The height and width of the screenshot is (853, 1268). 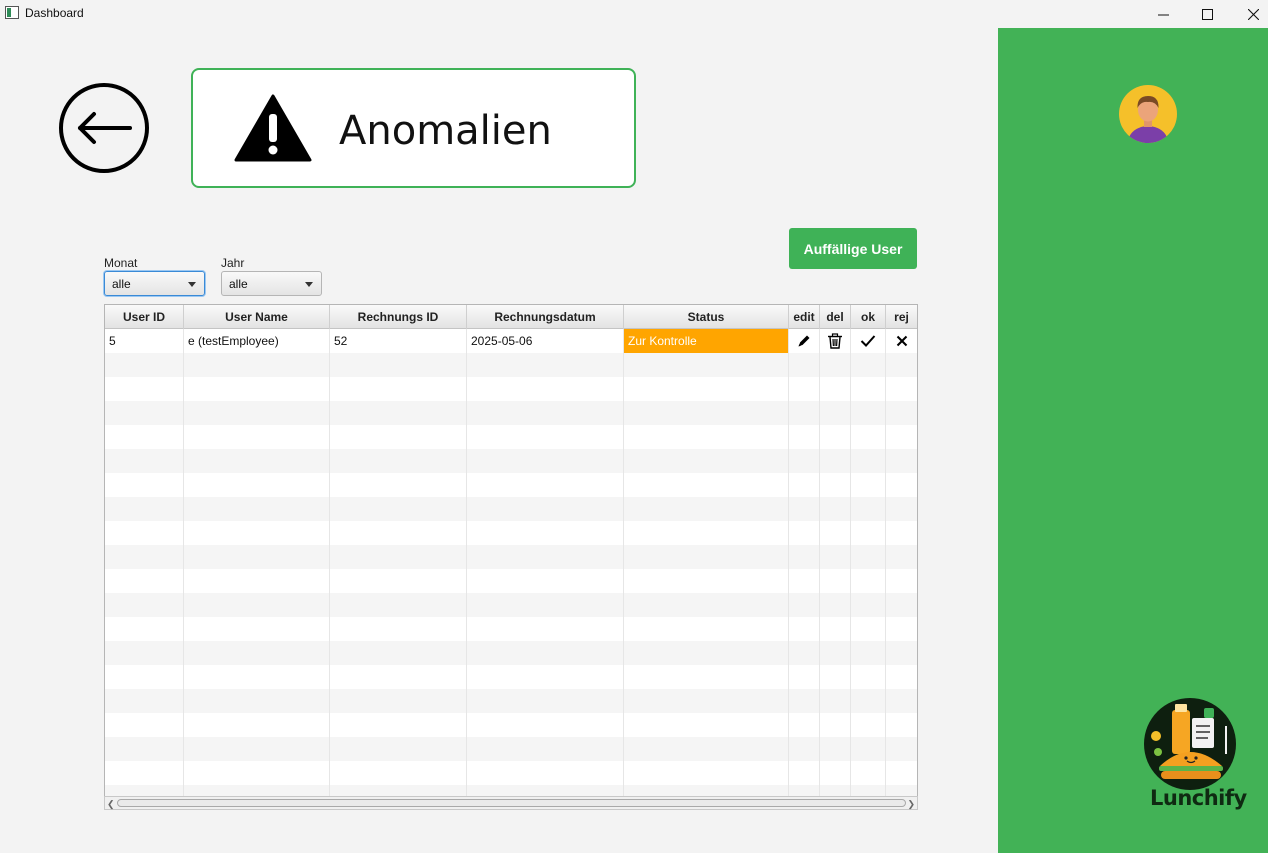 What do you see at coordinates (545, 317) in the screenshot?
I see `column-header-invoice-date: Rechnungsdatum` at bounding box center [545, 317].